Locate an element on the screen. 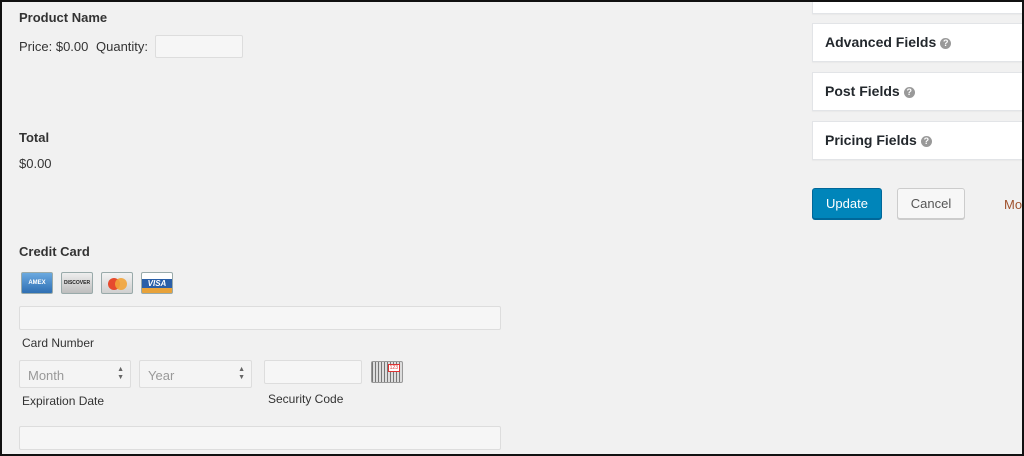  product-name-label: Product Name is located at coordinates (63, 17).